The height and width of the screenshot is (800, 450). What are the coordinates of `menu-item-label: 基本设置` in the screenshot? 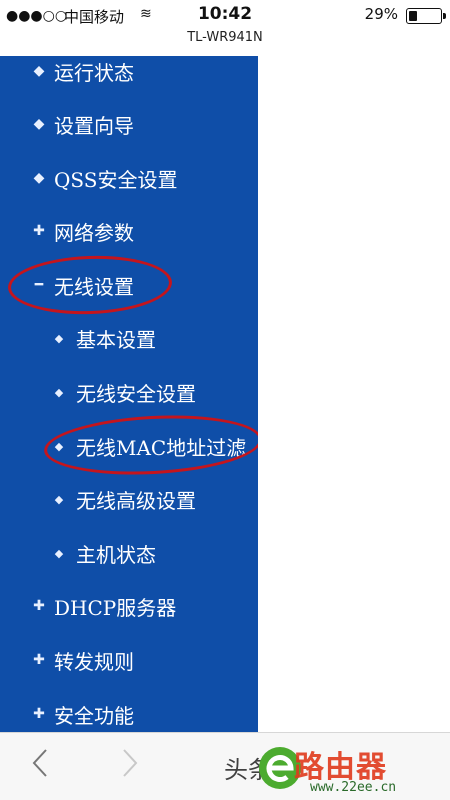 It's located at (116, 339).